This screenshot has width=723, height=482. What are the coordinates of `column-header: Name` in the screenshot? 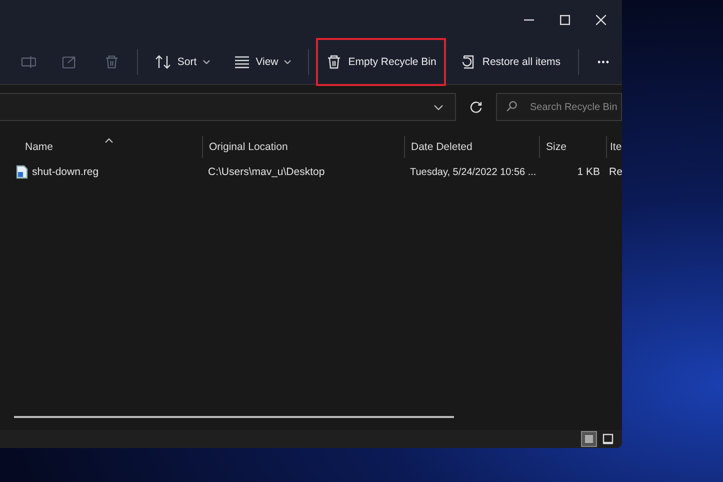 It's located at (101, 147).